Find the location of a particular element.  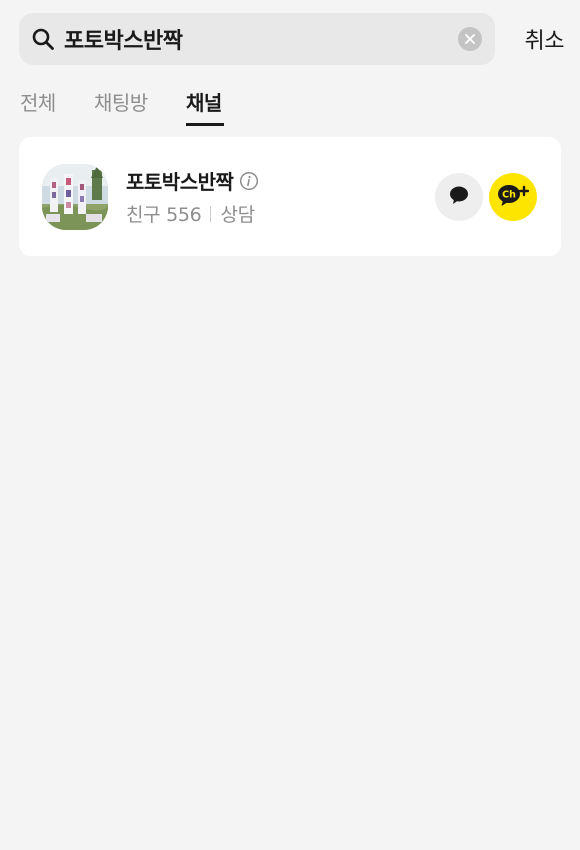

tab-chatrooms: 채팅방 is located at coordinates (140, 106).